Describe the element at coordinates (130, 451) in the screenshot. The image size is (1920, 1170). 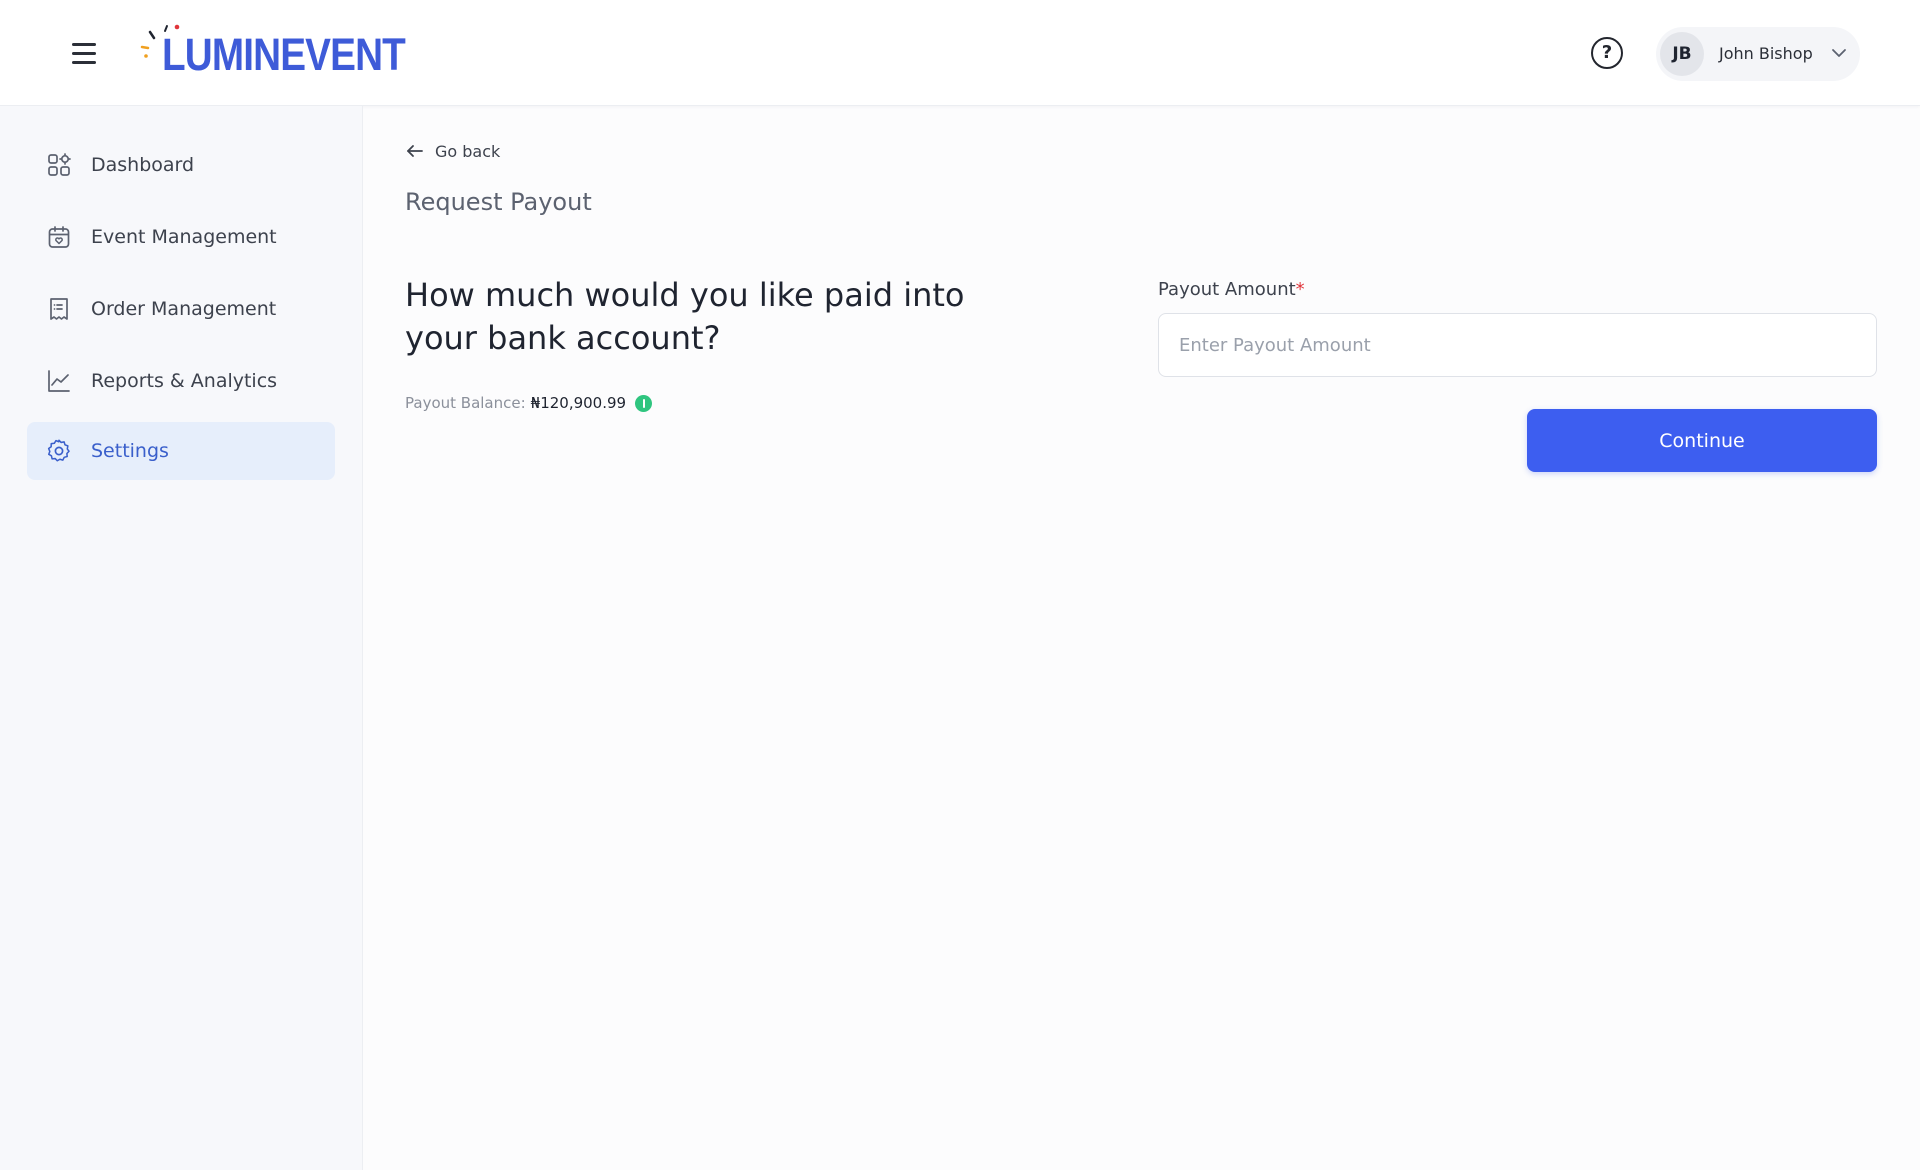
I see `sidebar-item-label: Settings` at that location.